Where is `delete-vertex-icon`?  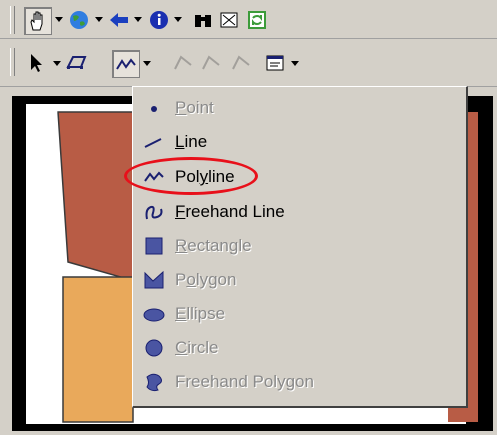
delete-vertex-icon is located at coordinates (241, 63).